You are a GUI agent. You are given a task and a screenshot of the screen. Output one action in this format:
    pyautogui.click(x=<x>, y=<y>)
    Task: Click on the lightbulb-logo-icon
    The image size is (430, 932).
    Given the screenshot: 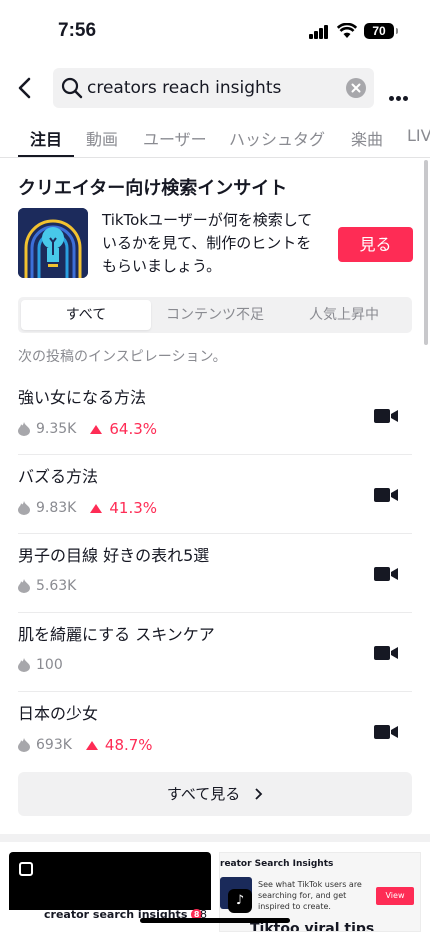 What is the action you would take?
    pyautogui.click(x=53, y=243)
    